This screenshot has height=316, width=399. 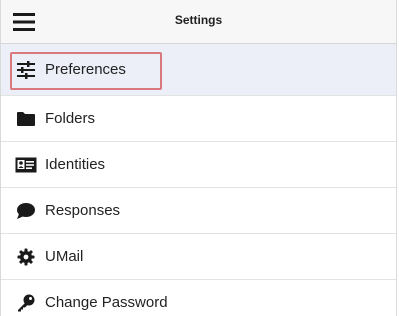 I want to click on header-bar: Settings, so click(x=198, y=22).